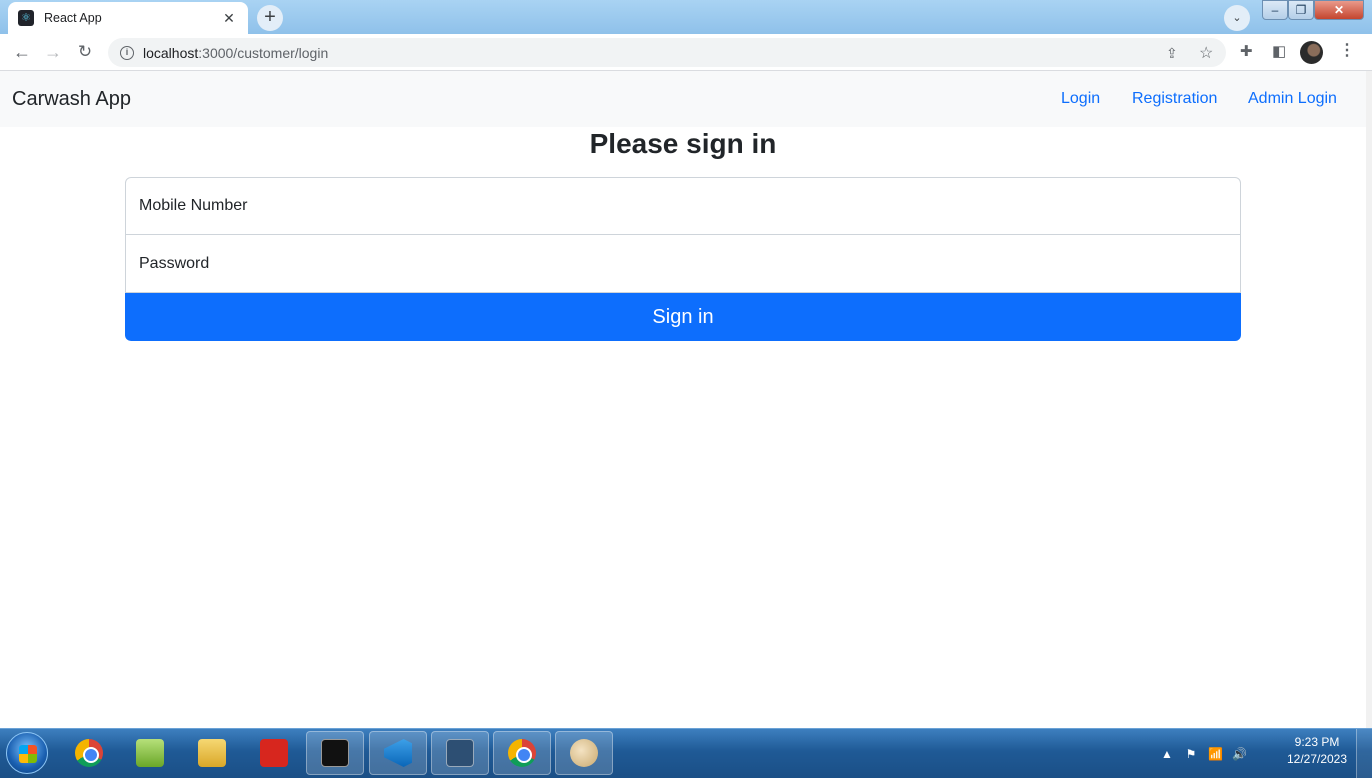 The height and width of the screenshot is (779, 1372). Describe the element at coordinates (171, 52) in the screenshot. I see `url-host: localhost` at that location.